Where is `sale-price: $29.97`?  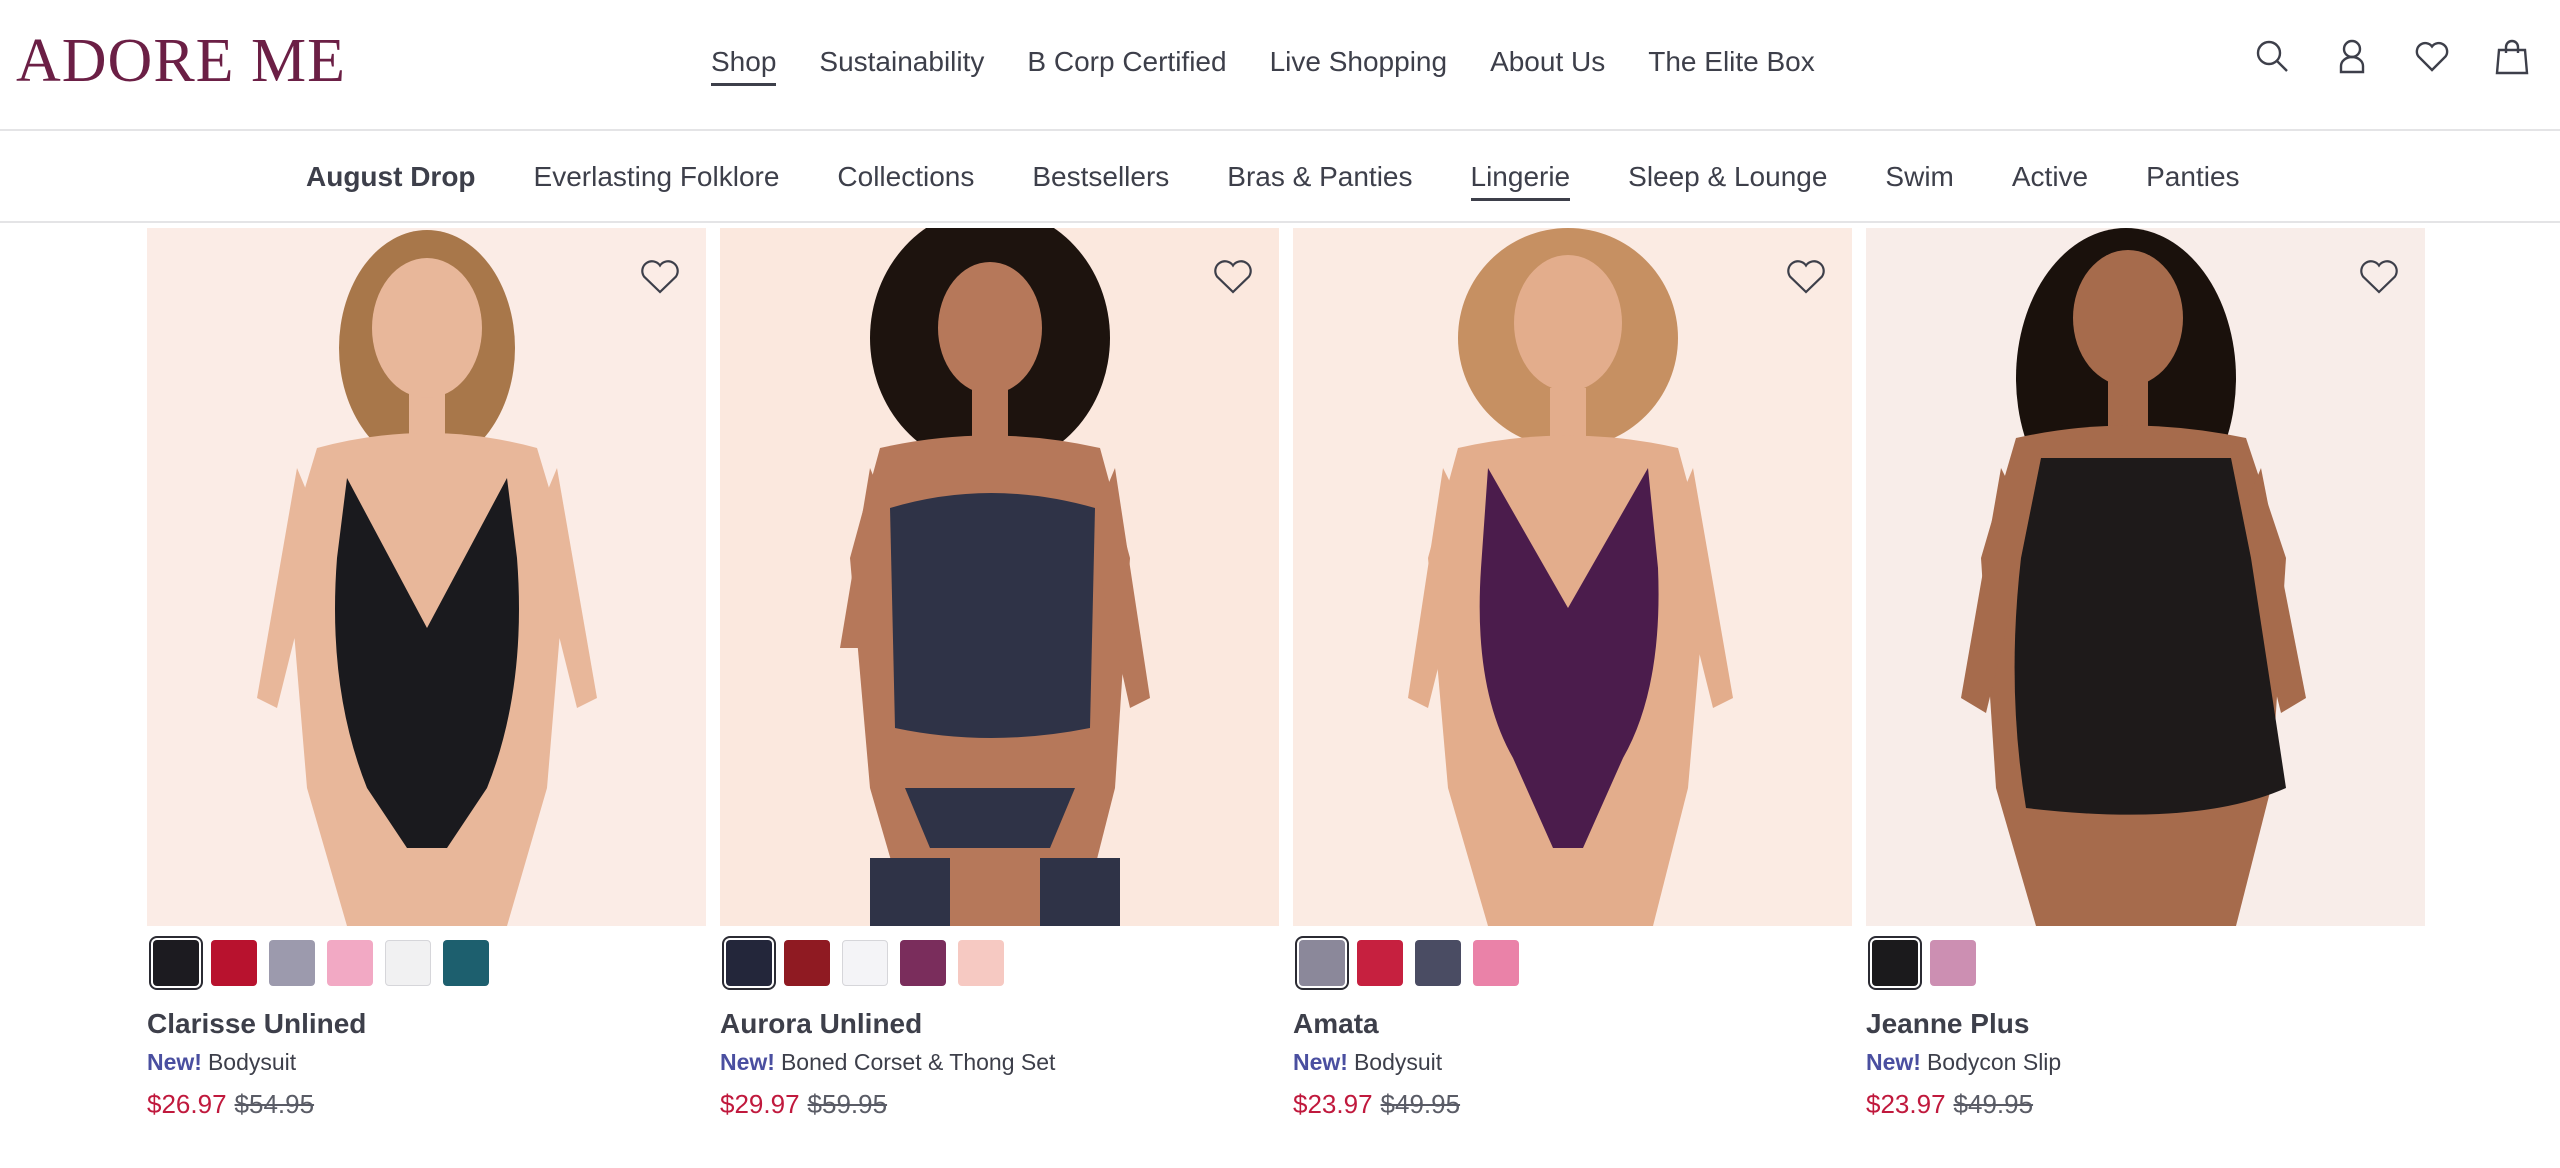 sale-price: $29.97 is located at coordinates (760, 1104).